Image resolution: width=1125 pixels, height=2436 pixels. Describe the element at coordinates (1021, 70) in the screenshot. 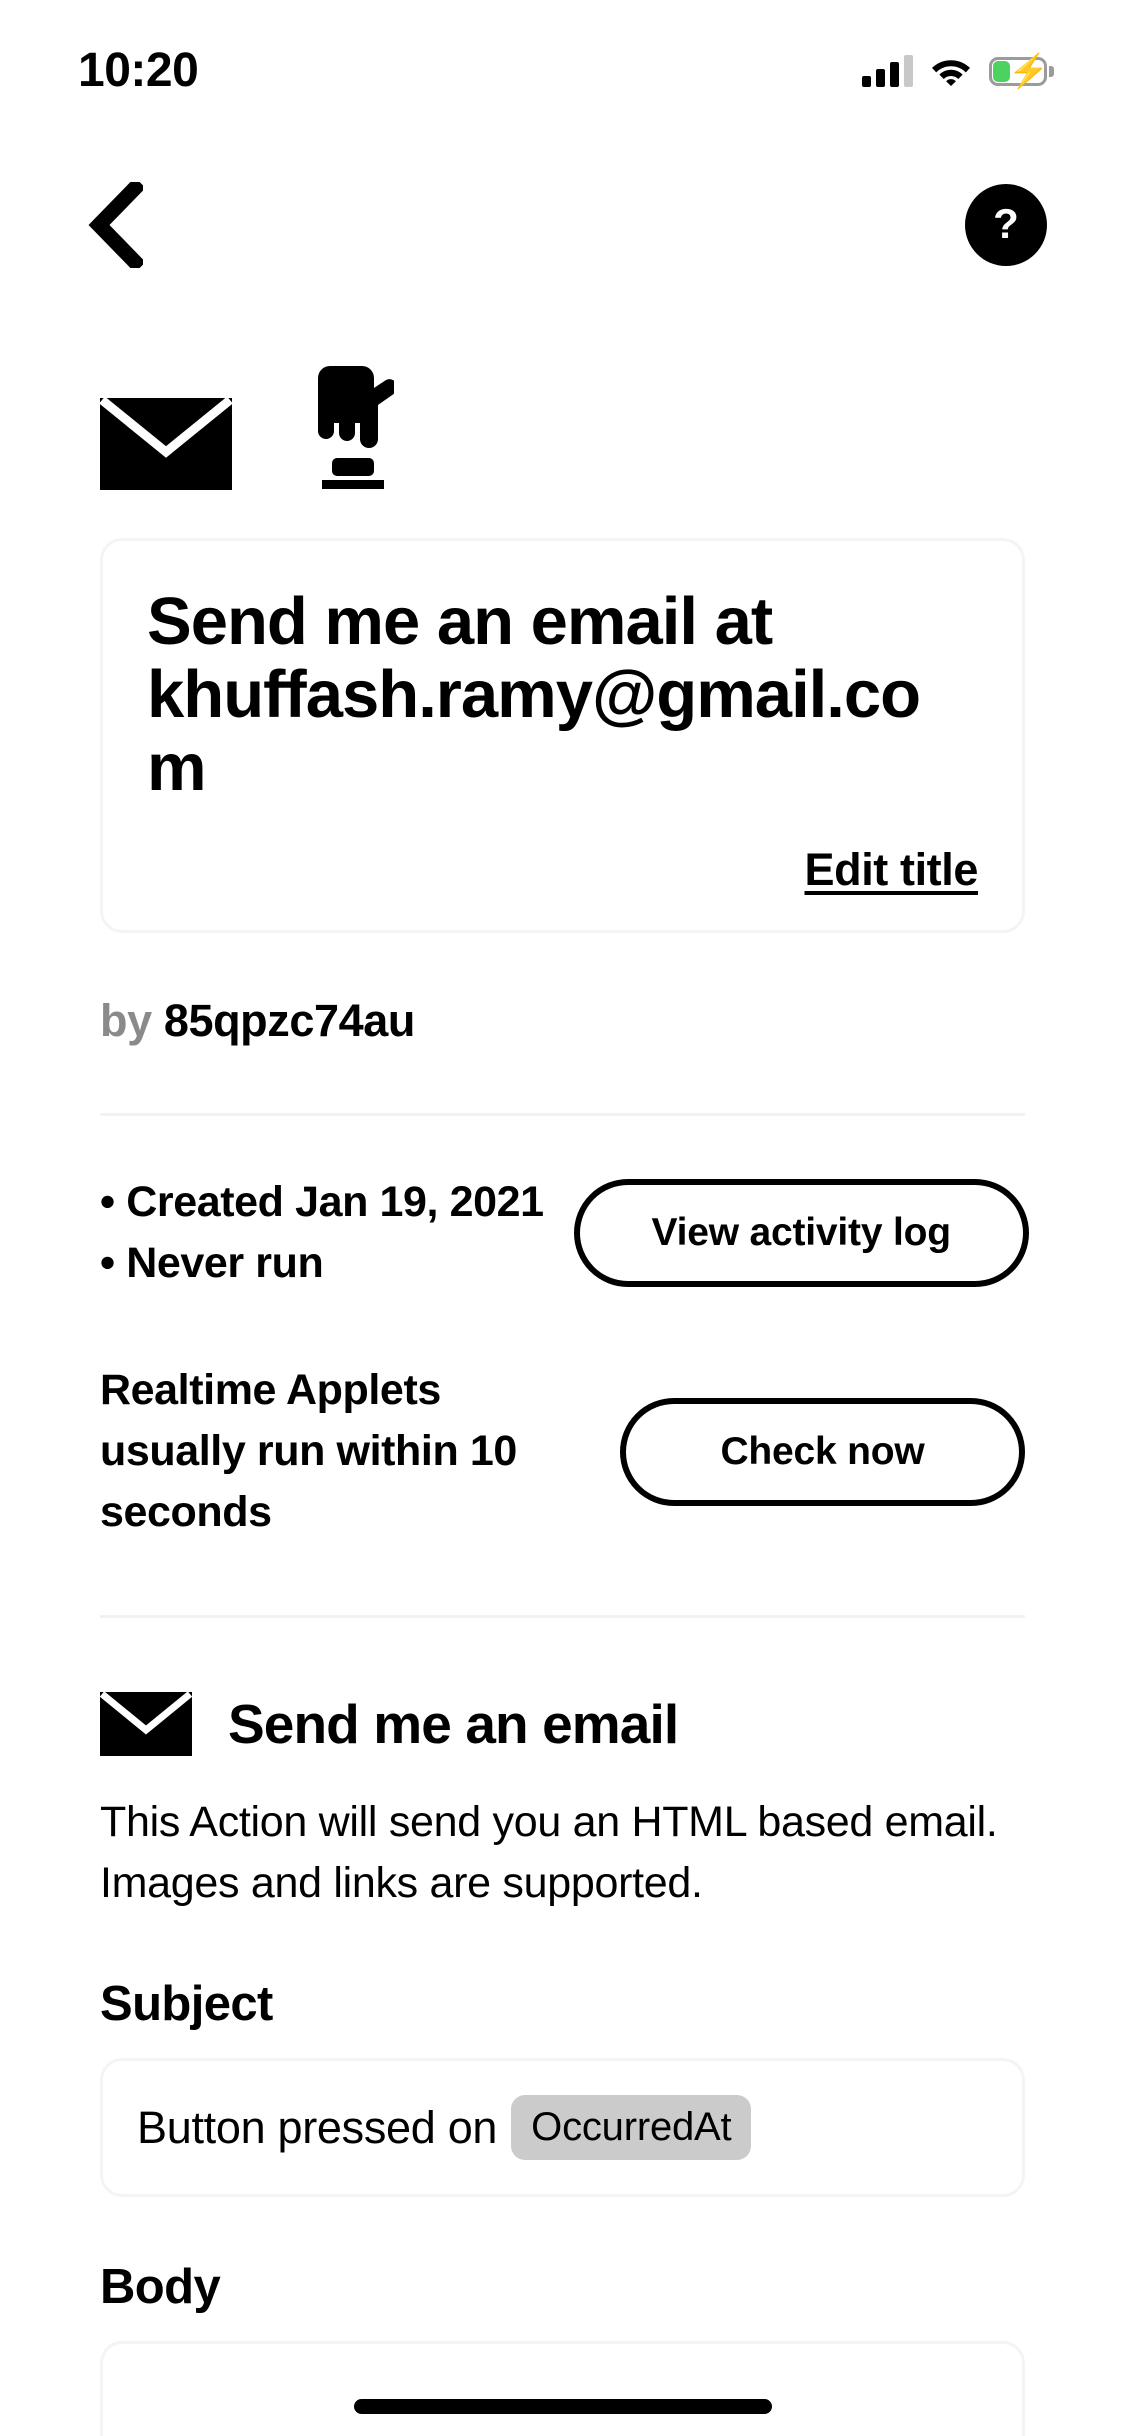

I see `battery-charging-icon: ⚡` at that location.